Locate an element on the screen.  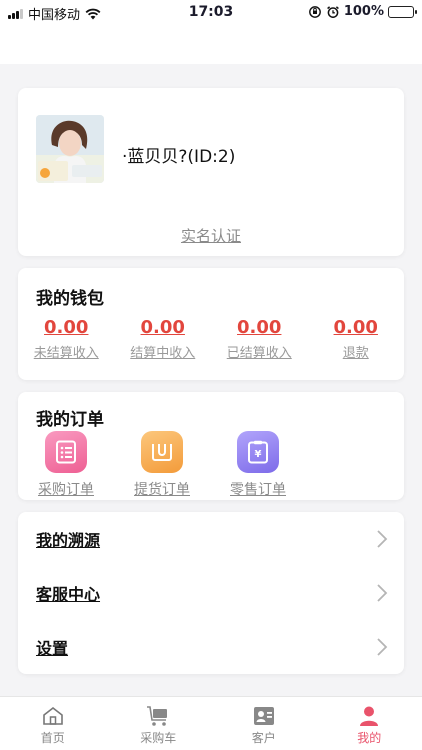
battery-percent: 100% is located at coordinates (363, 11).